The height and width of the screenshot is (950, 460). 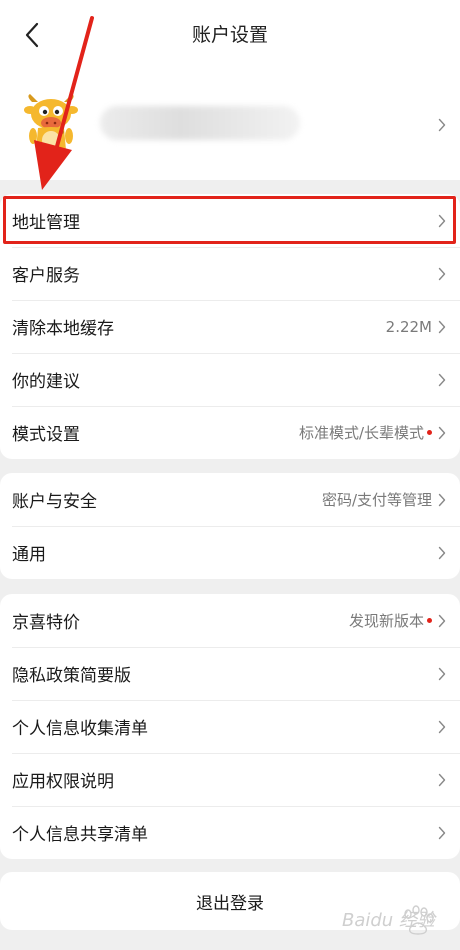 I want to click on page-title: 账户设置, so click(x=229, y=35).